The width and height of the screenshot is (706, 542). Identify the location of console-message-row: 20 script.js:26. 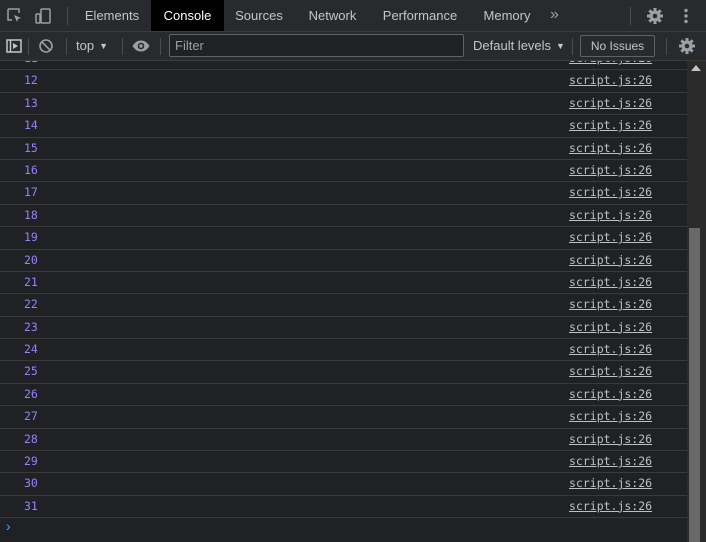
(343, 261).